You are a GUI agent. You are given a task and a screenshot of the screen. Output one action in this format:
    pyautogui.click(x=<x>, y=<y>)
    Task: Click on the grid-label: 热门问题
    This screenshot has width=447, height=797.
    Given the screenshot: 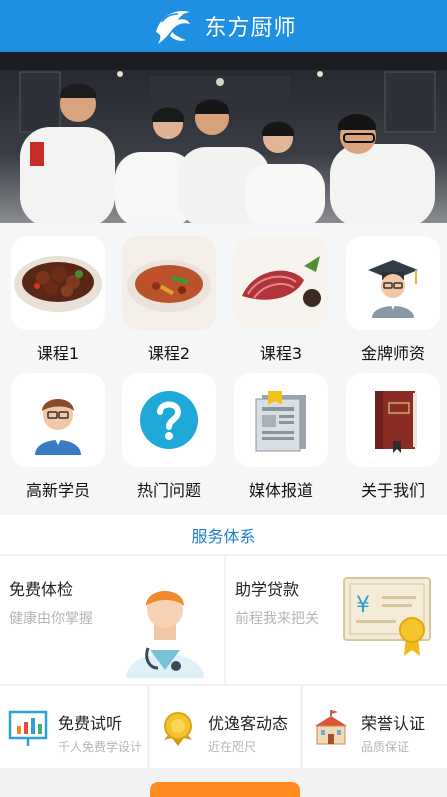 What is the action you would take?
    pyautogui.click(x=168, y=490)
    